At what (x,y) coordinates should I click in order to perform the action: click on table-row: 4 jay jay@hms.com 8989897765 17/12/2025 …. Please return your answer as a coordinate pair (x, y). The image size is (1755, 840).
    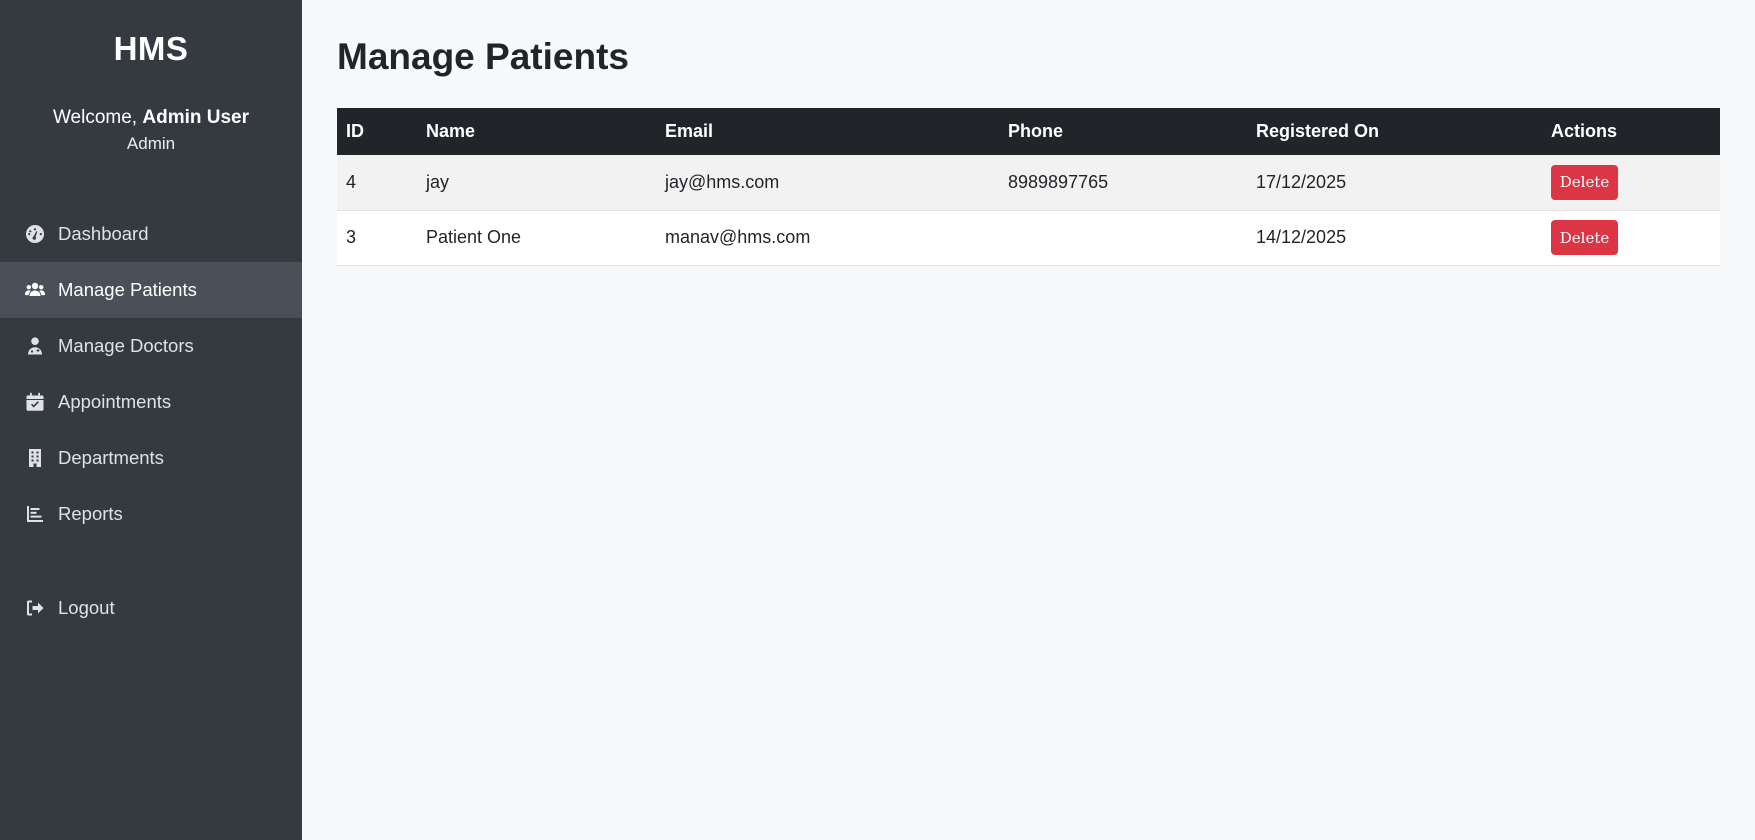
    Looking at the image, I should click on (1028, 182).